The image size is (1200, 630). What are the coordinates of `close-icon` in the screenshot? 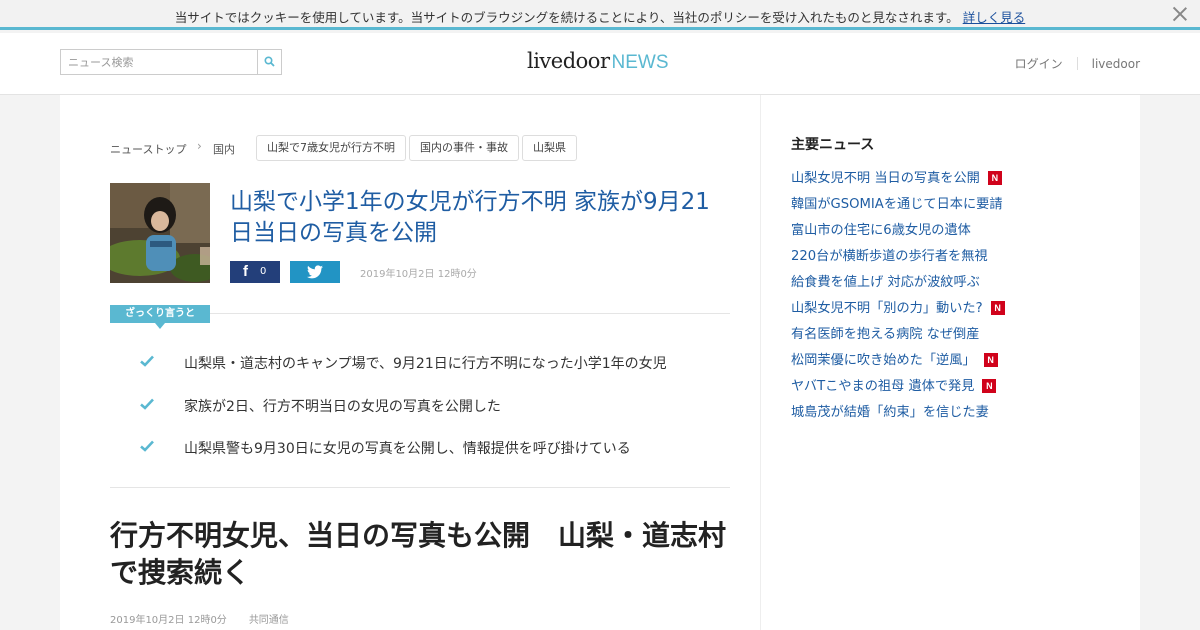 It's located at (1180, 14).